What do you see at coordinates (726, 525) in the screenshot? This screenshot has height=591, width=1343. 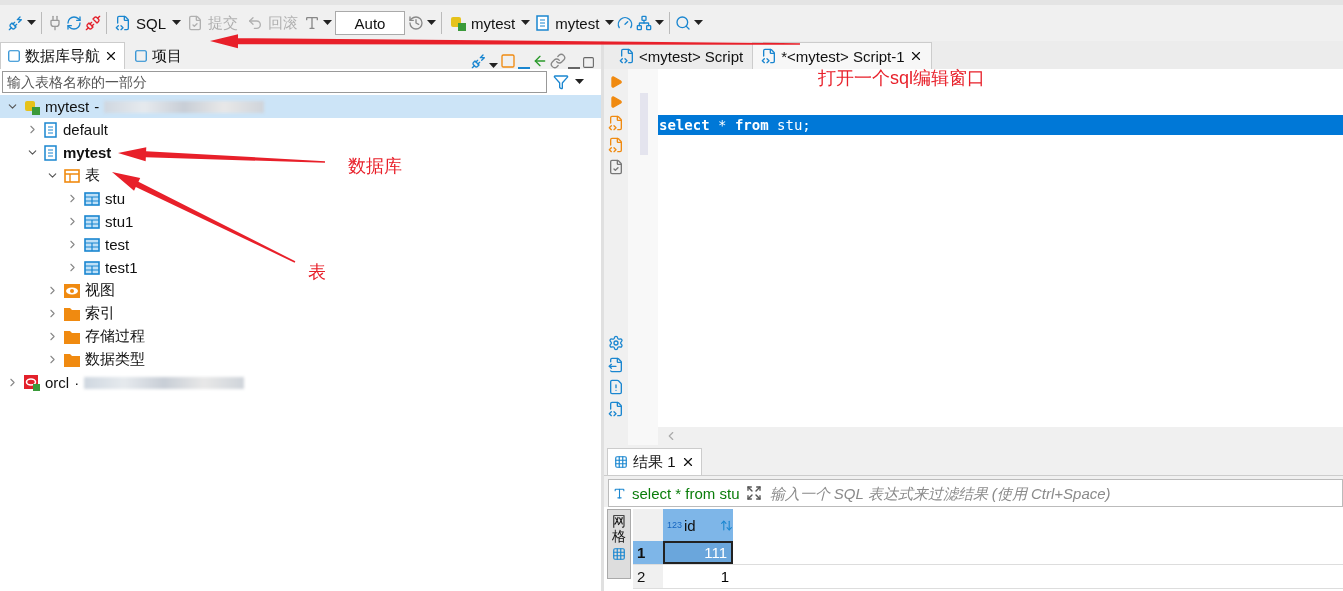 I see `sort-icon` at bounding box center [726, 525].